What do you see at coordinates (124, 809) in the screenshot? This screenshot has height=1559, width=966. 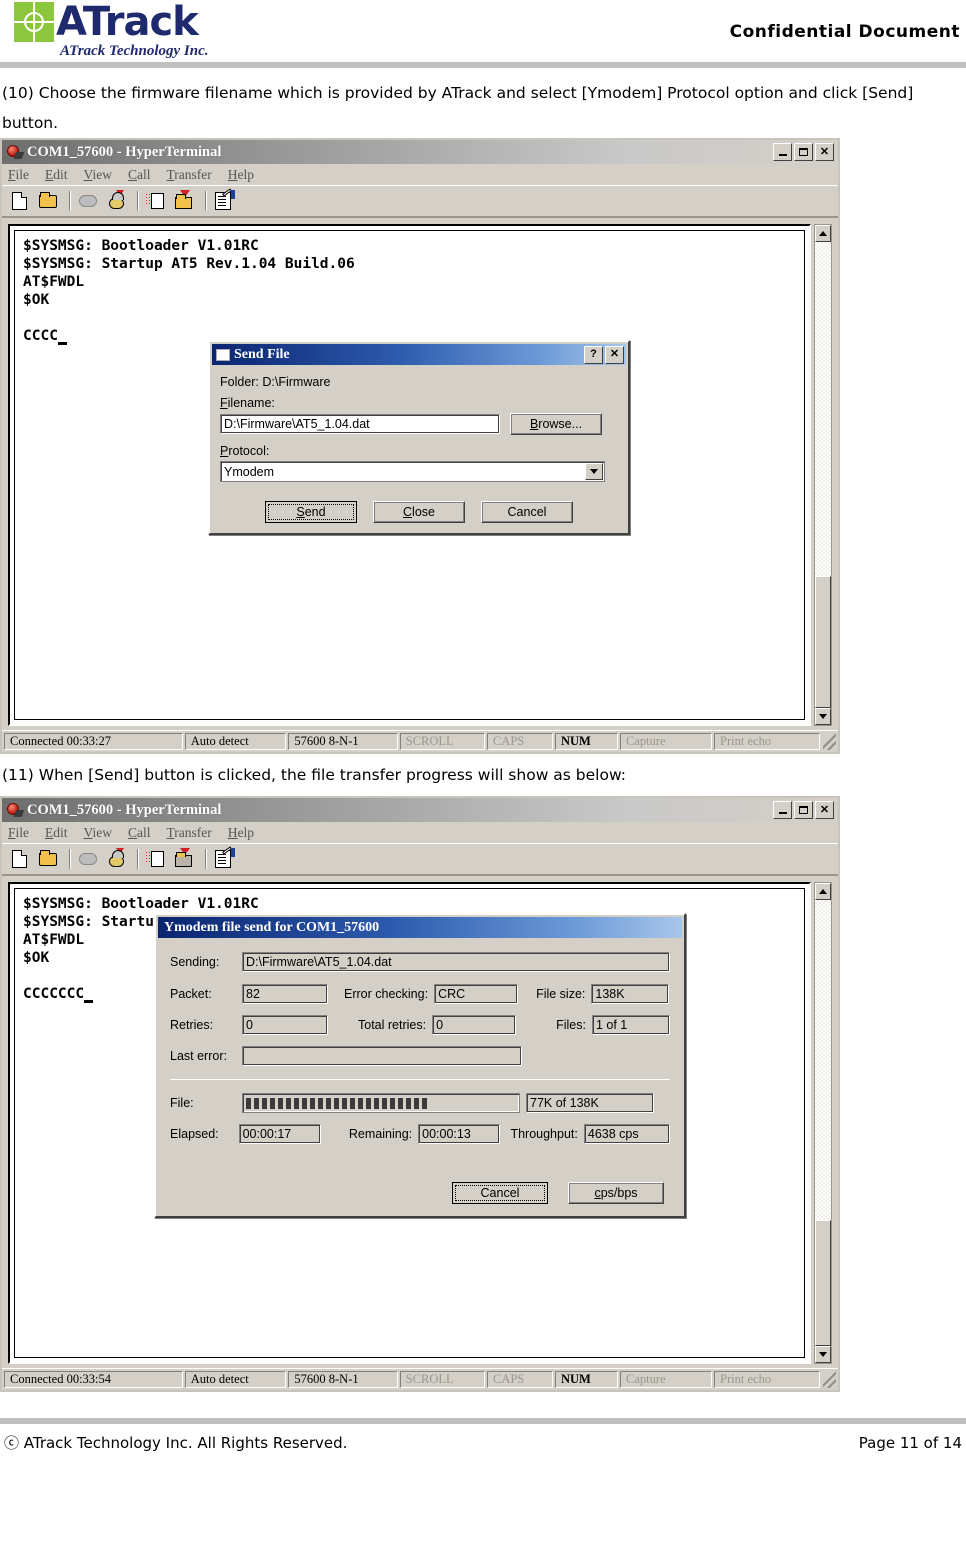 I see `window-title-2: COM1_57600 - HyperTerminal` at bounding box center [124, 809].